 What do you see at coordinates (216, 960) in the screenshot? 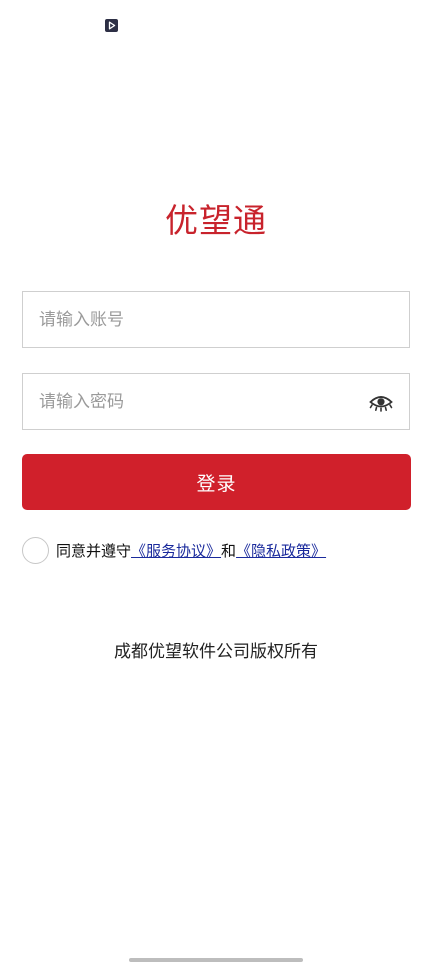
I see `home-indicator` at bounding box center [216, 960].